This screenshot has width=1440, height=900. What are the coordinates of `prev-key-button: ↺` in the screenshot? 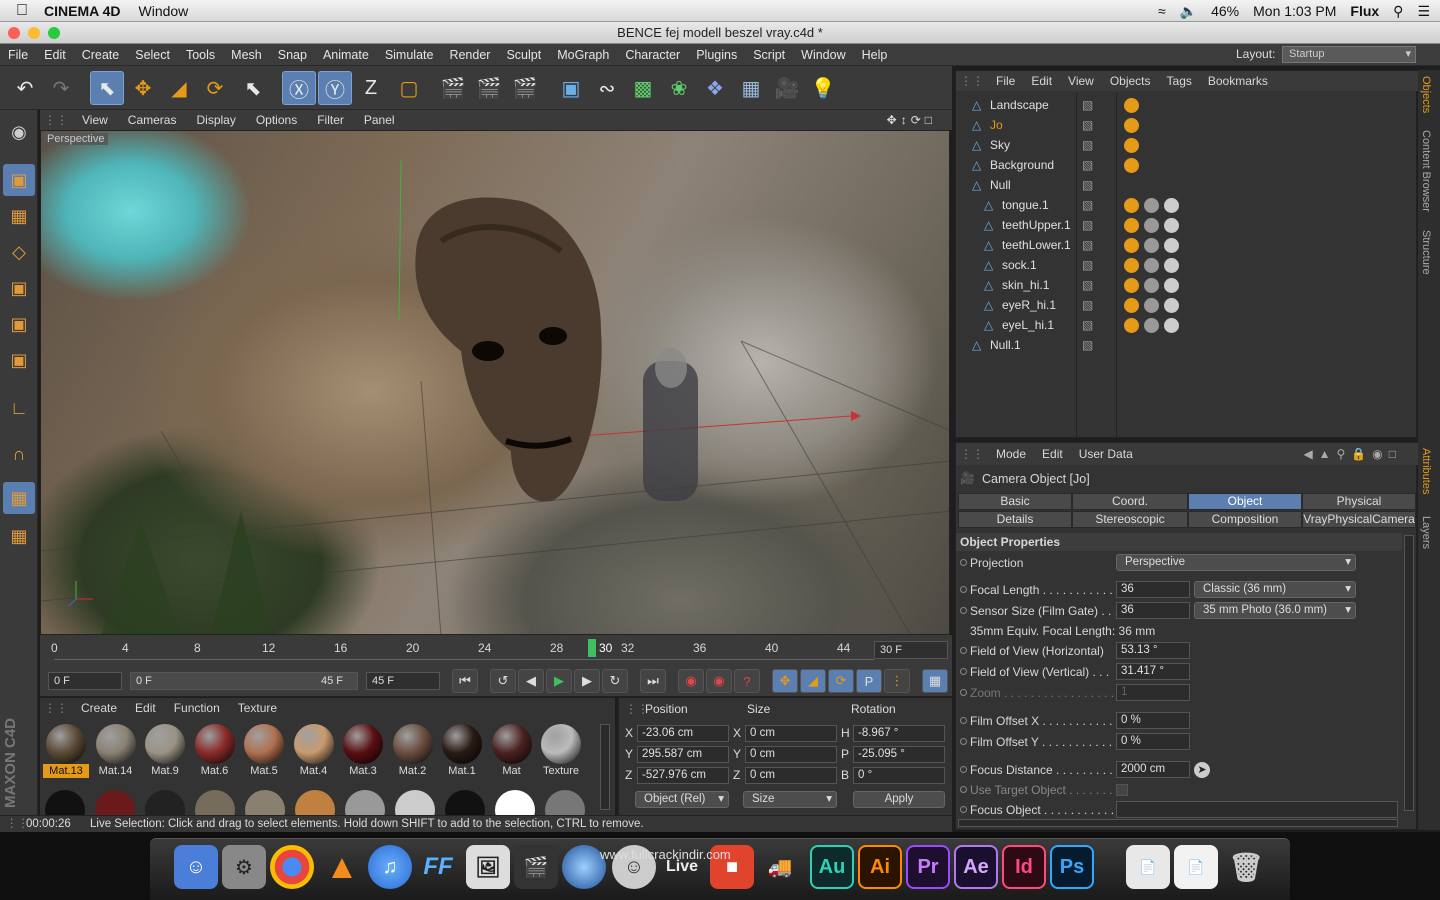 It's located at (503, 681).